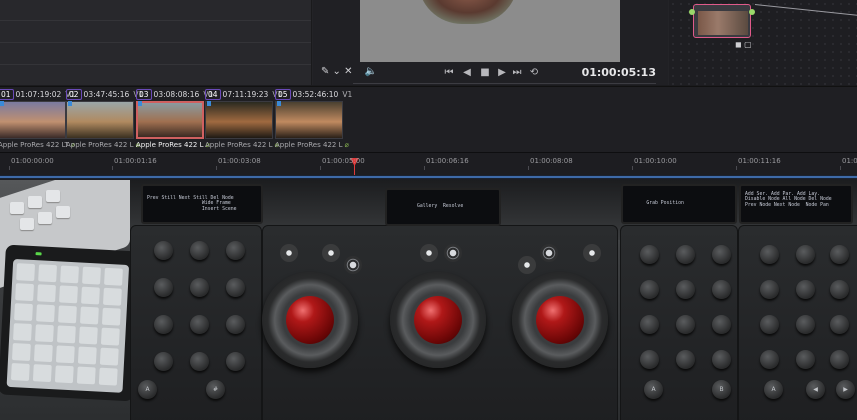  Describe the element at coordinates (502, 73) in the screenshot. I see `play-button: ▶` at that location.